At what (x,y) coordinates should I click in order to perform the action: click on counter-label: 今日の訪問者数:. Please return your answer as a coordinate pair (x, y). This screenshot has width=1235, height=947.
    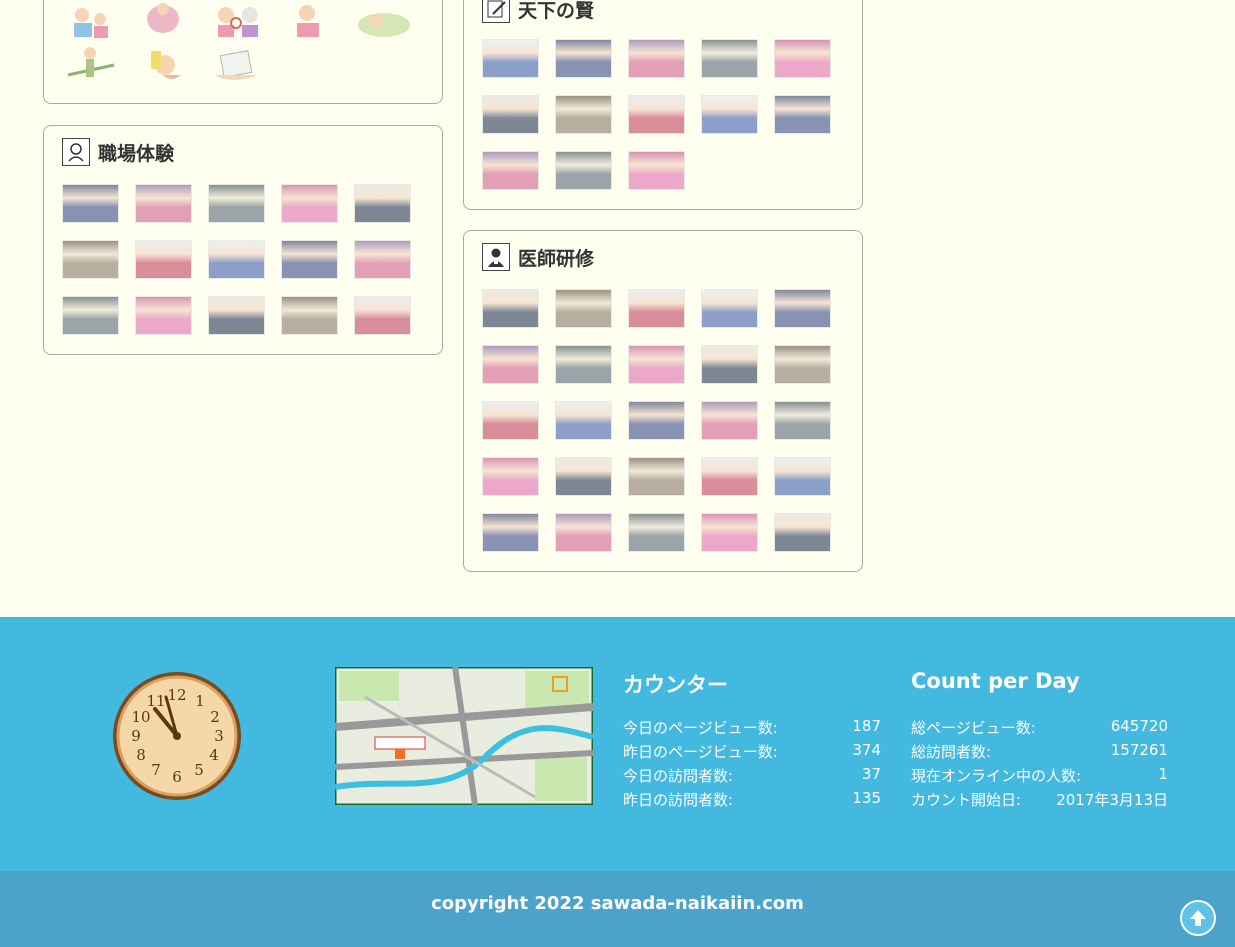
    Looking at the image, I should click on (678, 776).